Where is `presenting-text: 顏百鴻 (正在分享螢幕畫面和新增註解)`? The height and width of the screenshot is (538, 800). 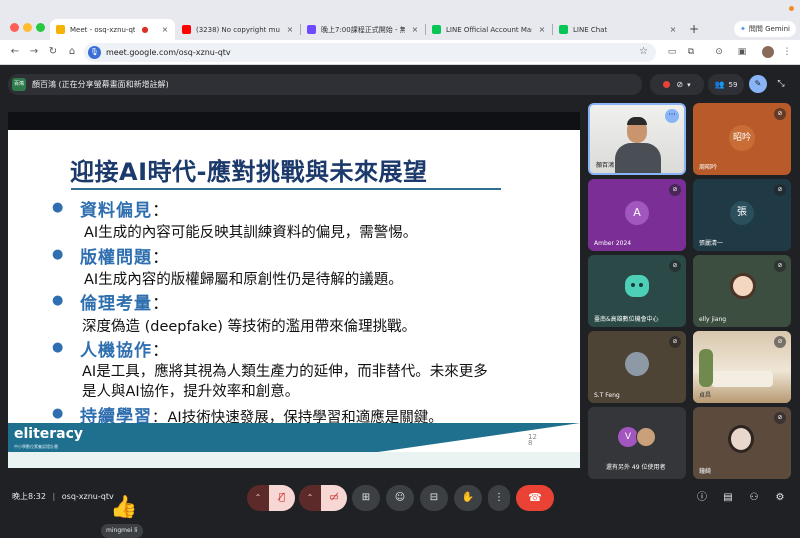 presenting-text: 顏百鴻 (正在分享螢幕畫面和新增註解) is located at coordinates (100, 84).